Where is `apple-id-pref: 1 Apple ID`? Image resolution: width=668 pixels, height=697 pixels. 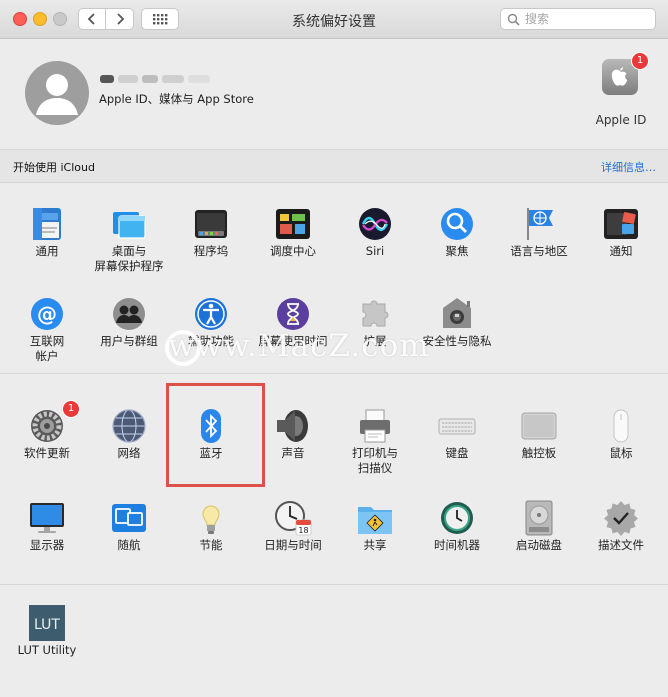
apple-id-pref: 1 Apple ID is located at coordinates (621, 91).